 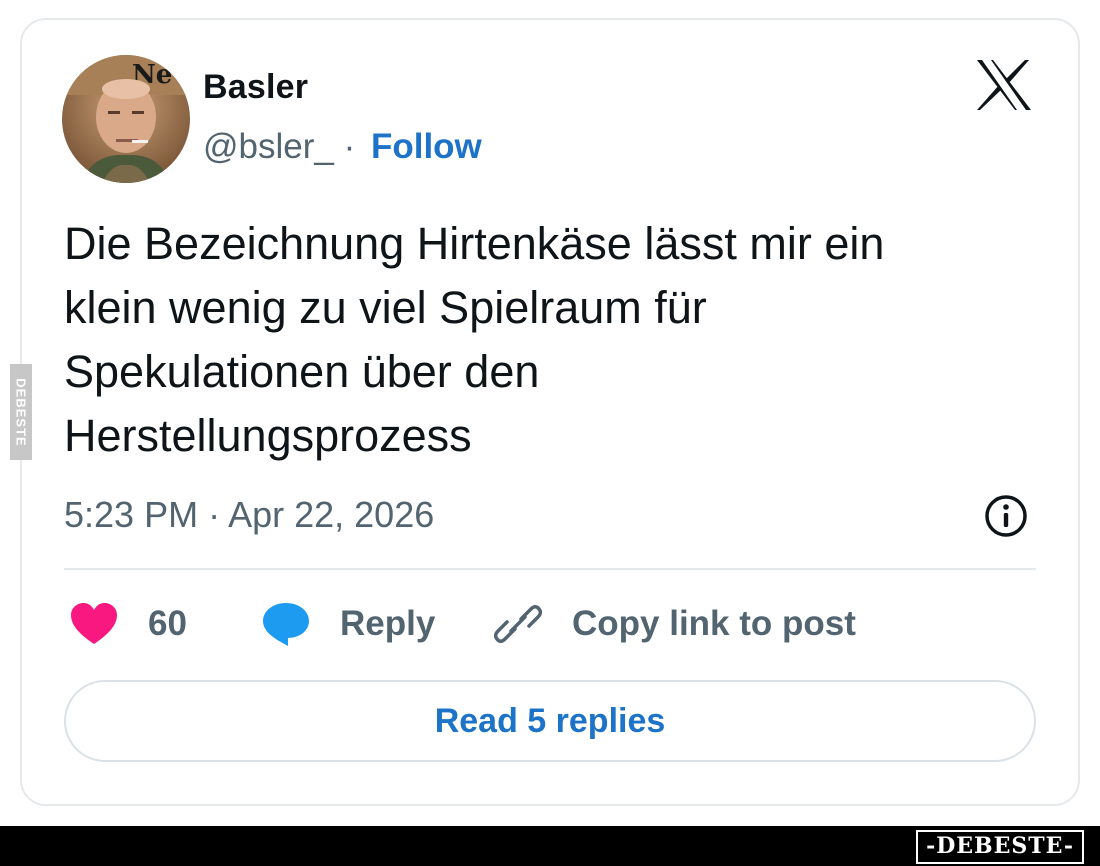 What do you see at coordinates (1000, 847) in the screenshot?
I see `brand-watermark: -DEBESTE-` at bounding box center [1000, 847].